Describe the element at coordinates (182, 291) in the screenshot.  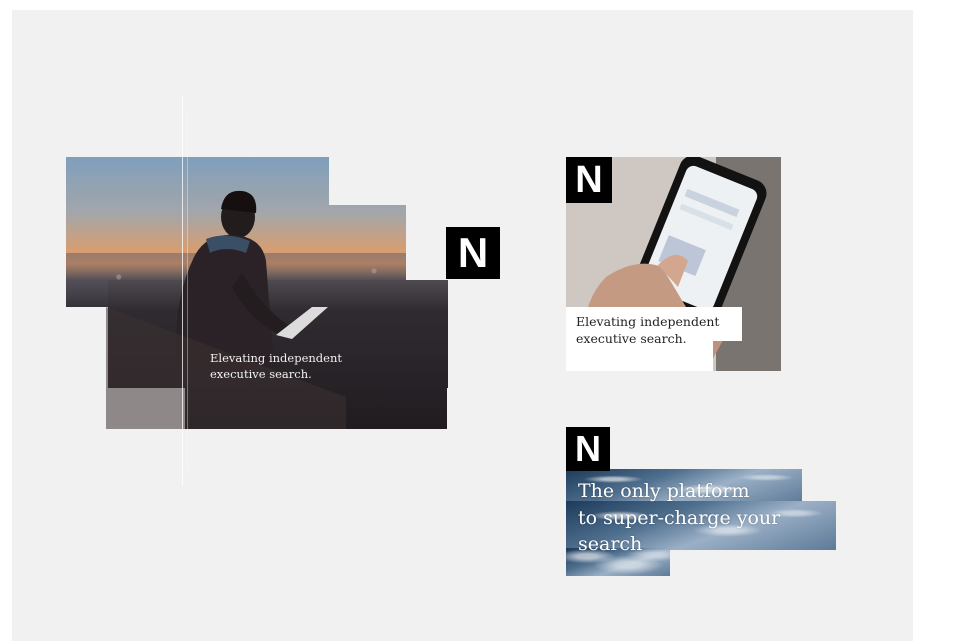
I see `guide-line-left` at that location.